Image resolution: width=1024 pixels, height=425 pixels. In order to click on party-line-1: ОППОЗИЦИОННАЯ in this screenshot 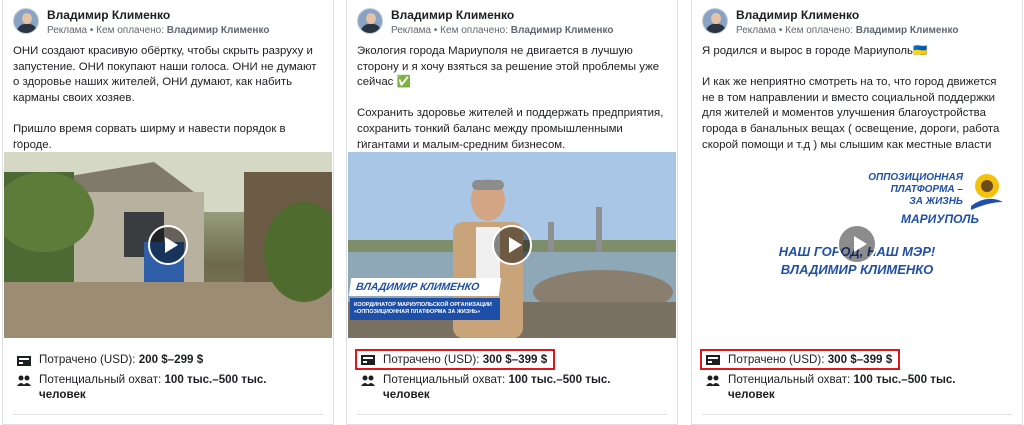, I will do `click(915, 177)`.